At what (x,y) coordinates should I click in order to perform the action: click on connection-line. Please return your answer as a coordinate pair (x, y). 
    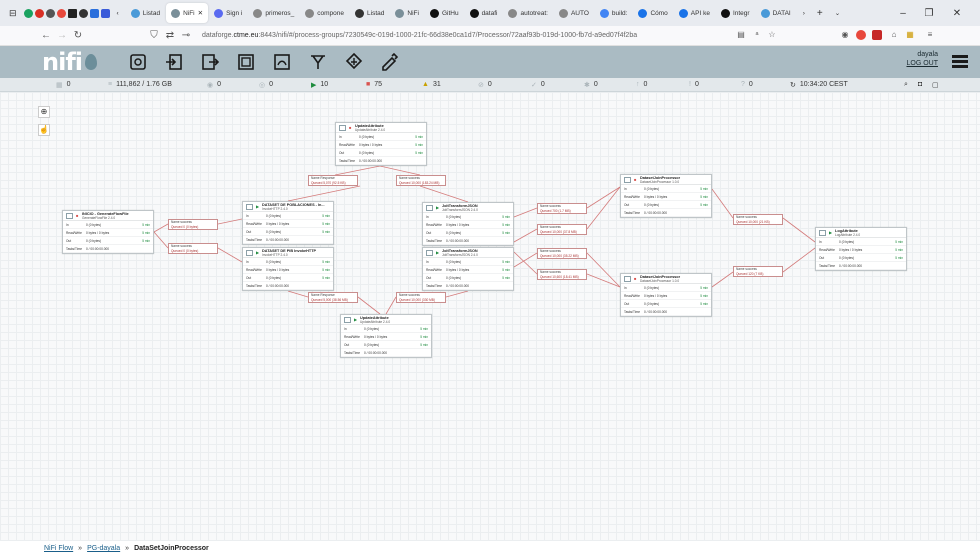
    Looking at the image, I should click on (457, 294).